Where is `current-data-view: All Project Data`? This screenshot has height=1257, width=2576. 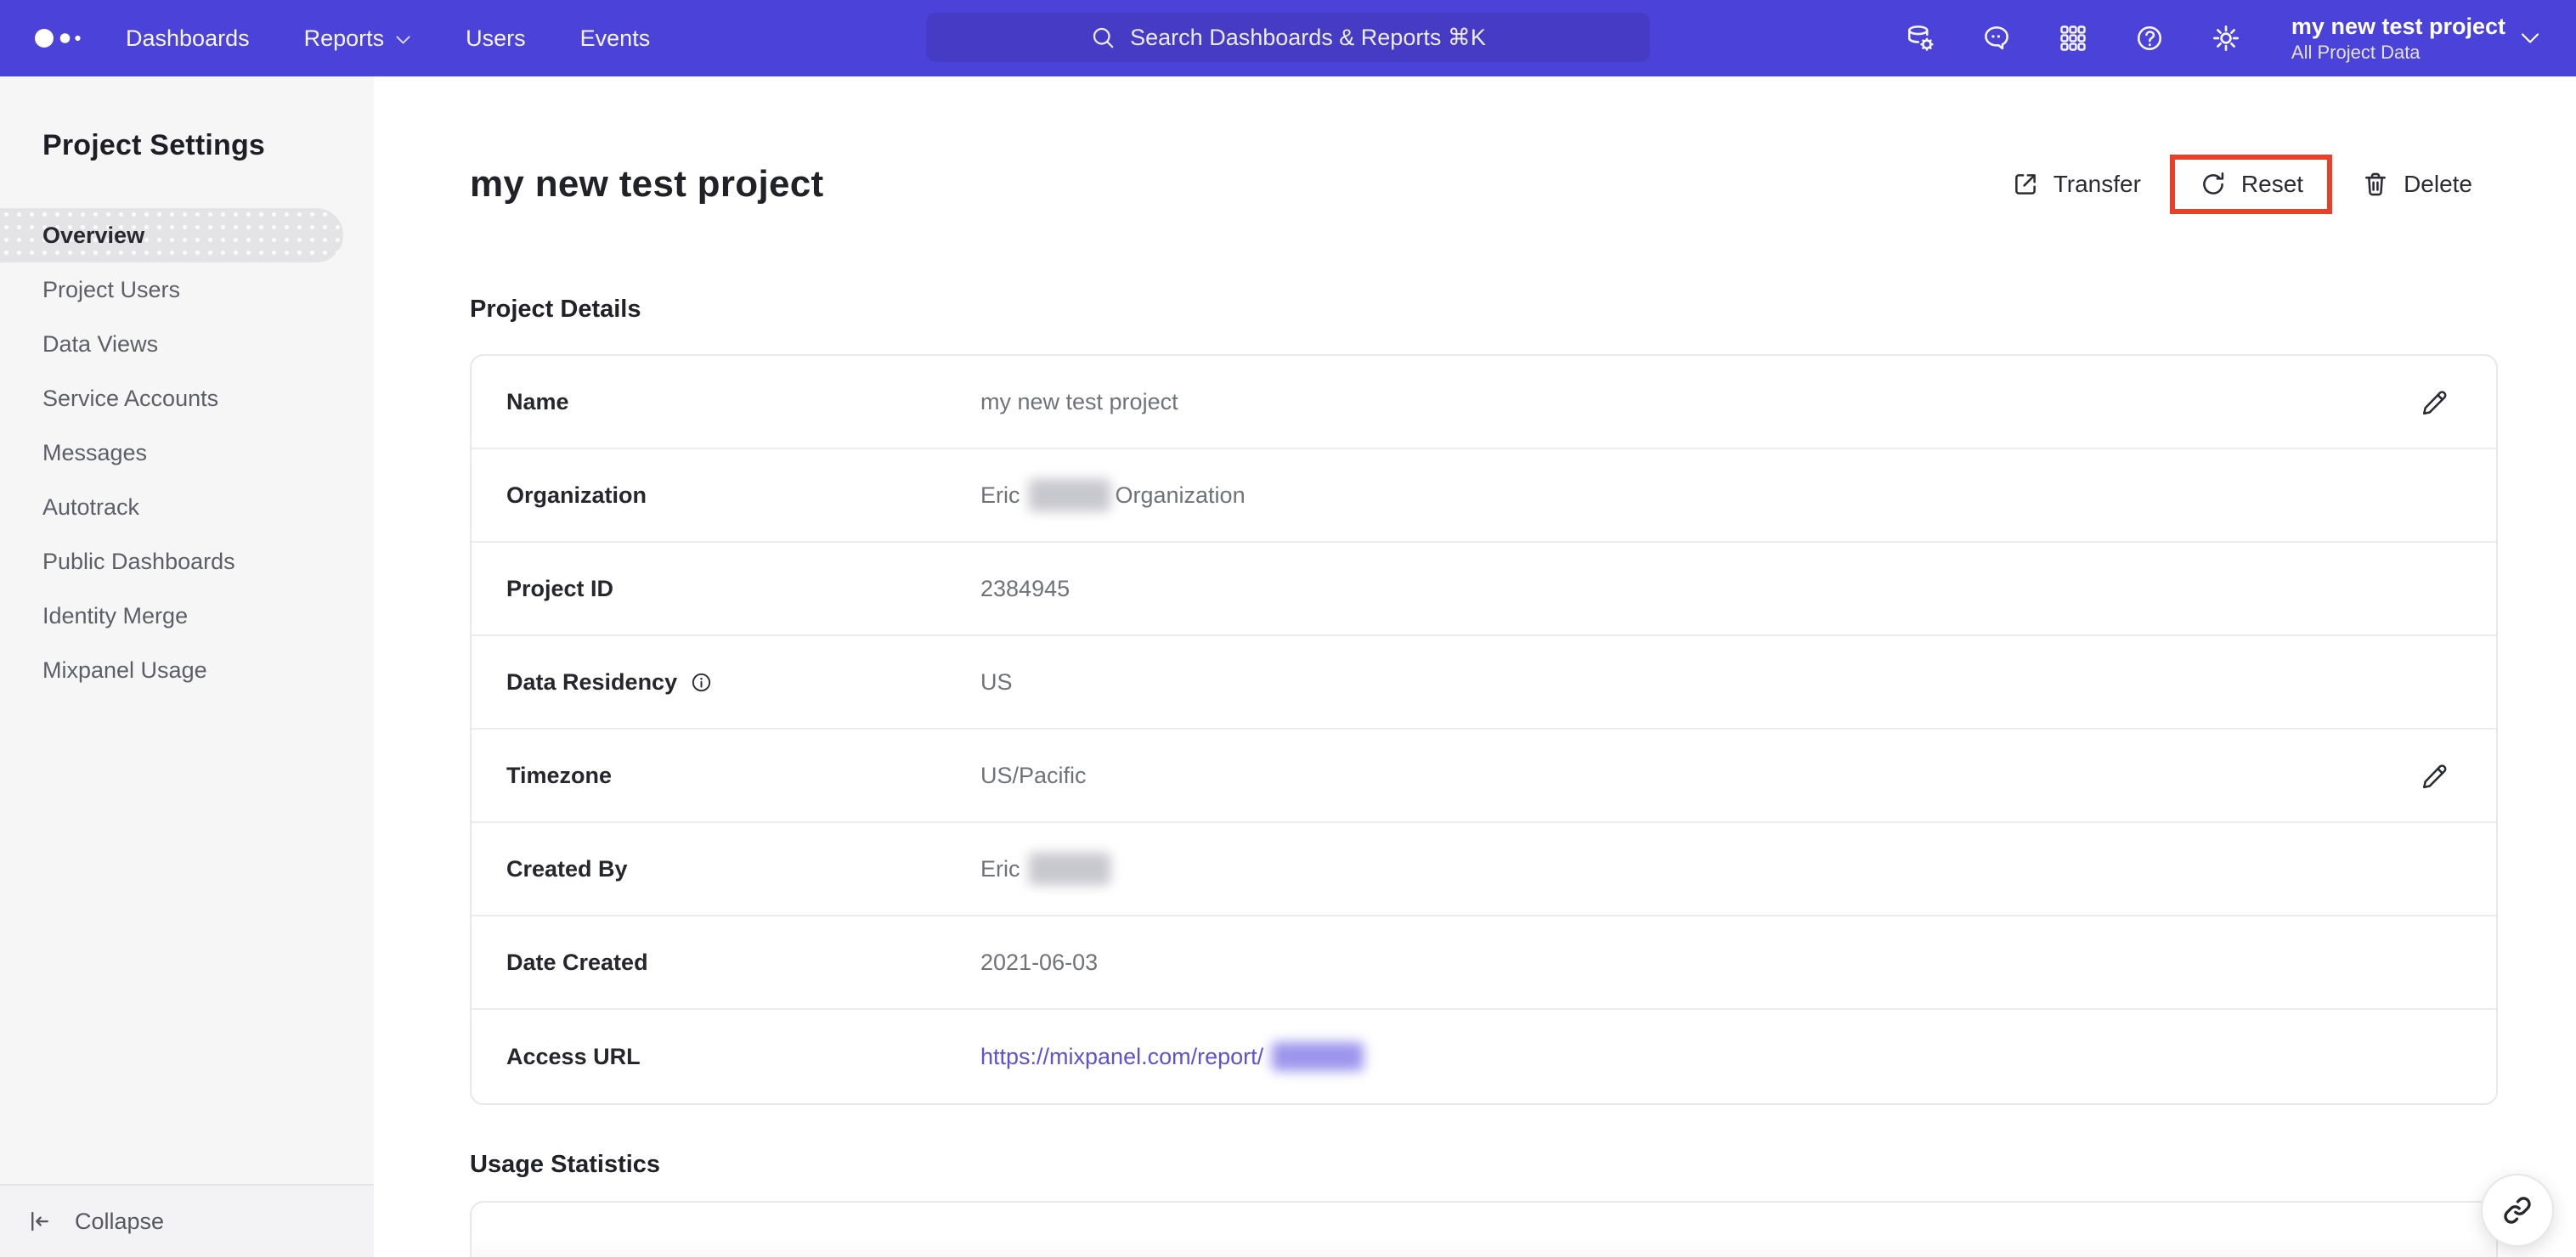 current-data-view: All Project Data is located at coordinates (2356, 53).